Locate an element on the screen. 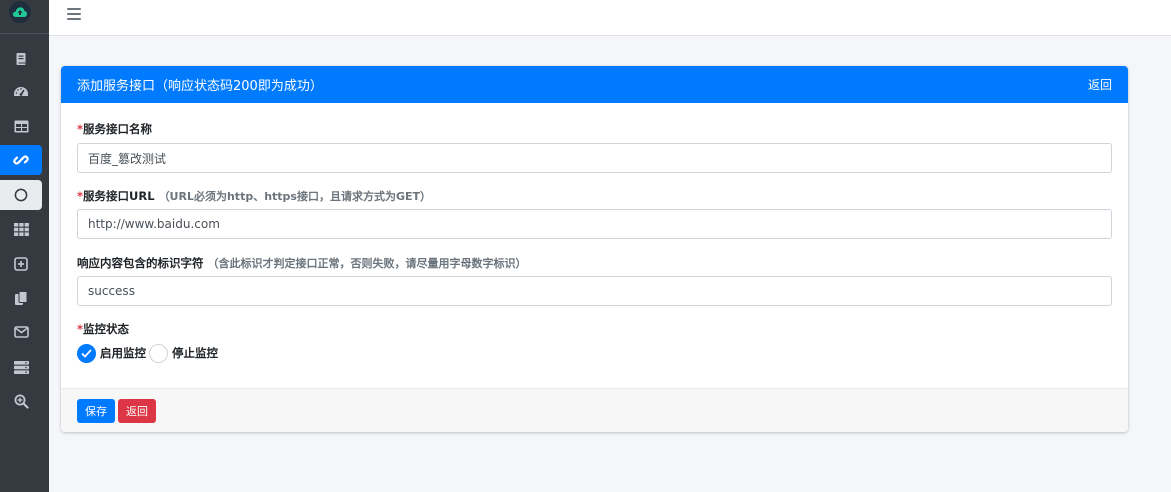 Image resolution: width=1171 pixels, height=492 pixels. sidebar-item-copy is located at coordinates (21, 298).